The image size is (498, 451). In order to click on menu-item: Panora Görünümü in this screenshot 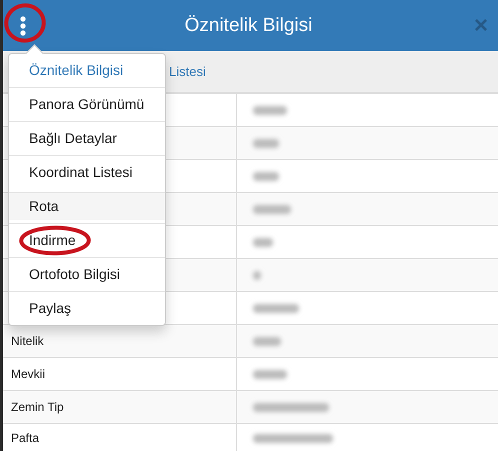, I will do `click(87, 104)`.